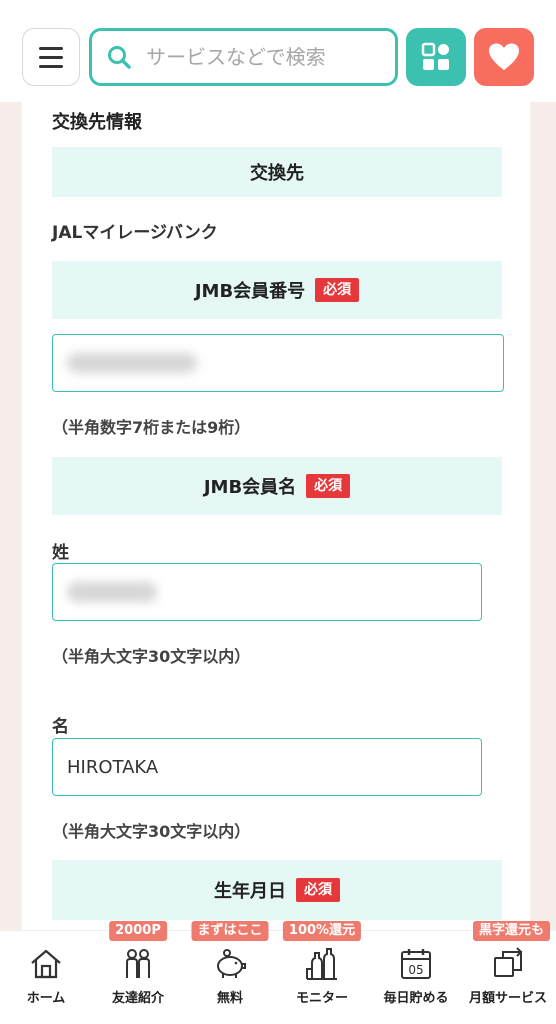 The height and width of the screenshot is (1024, 556). Describe the element at coordinates (507, 998) in the screenshot. I see `nav-label: 月額サービス` at that location.